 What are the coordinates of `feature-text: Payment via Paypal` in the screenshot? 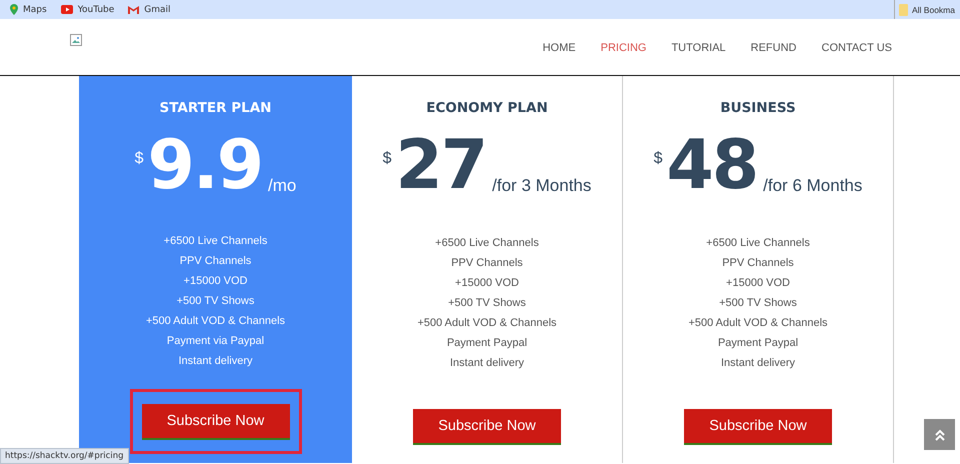 It's located at (215, 341).